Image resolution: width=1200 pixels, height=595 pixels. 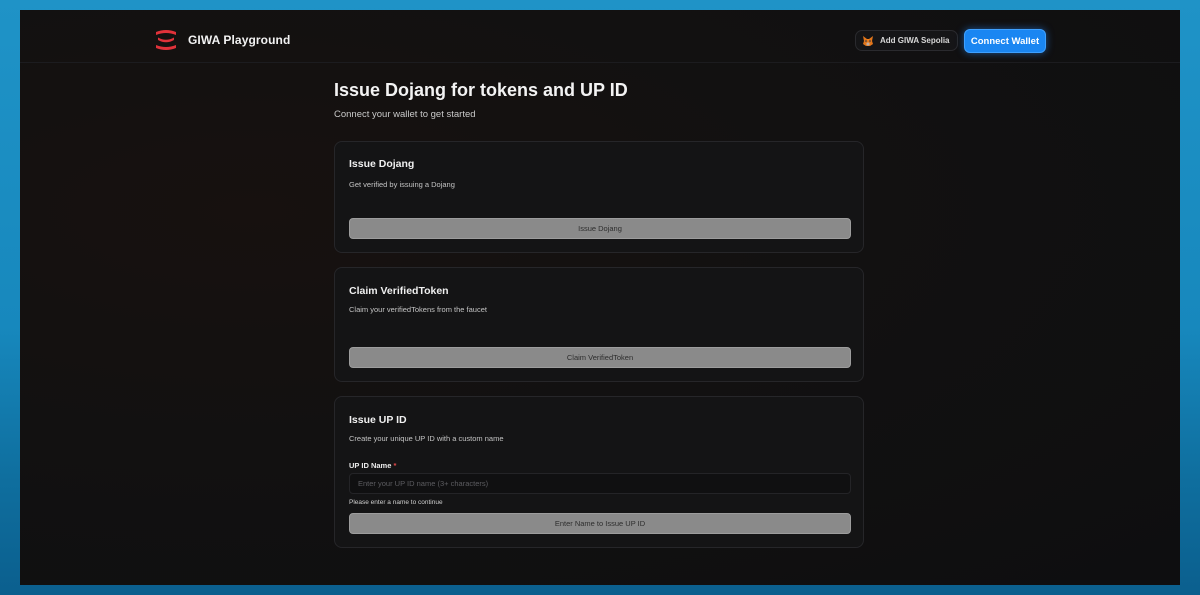 I want to click on connect-wallet-button: Connect Wallet, so click(x=1005, y=41).